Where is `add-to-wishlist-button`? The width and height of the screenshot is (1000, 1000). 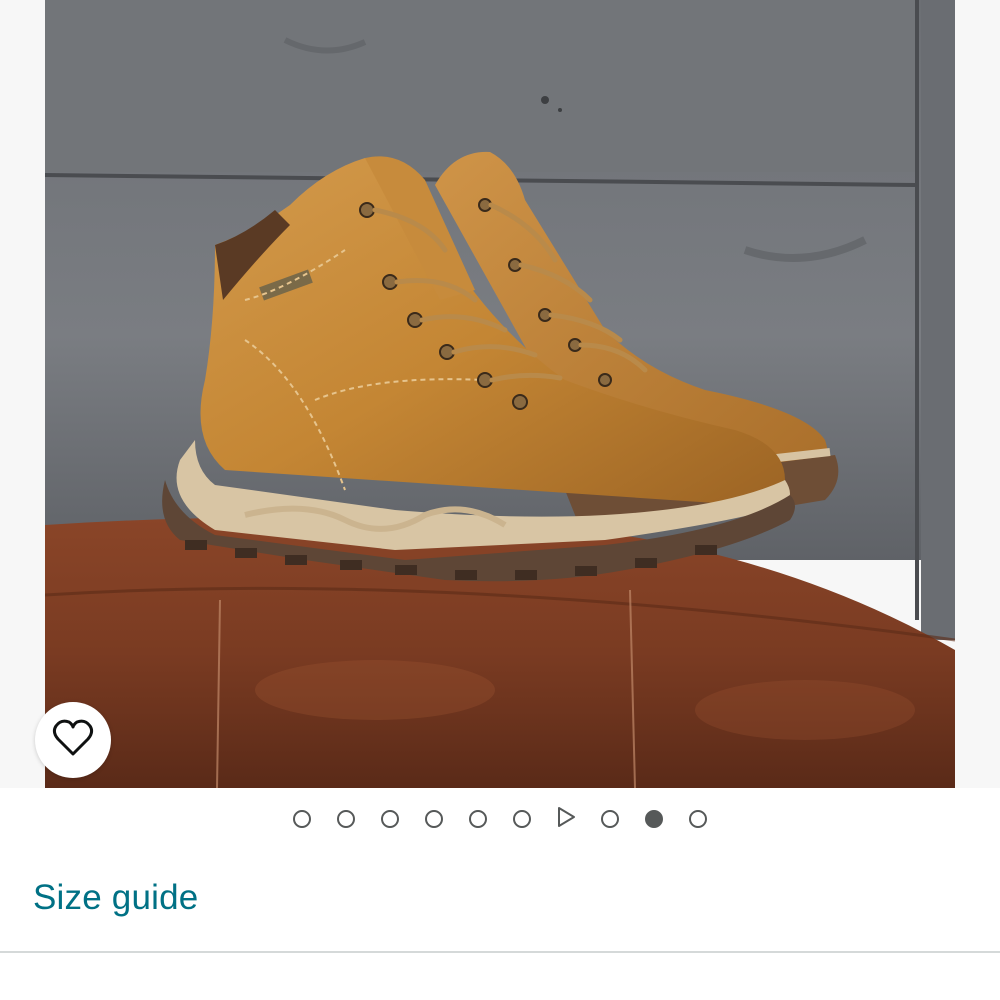 add-to-wishlist-button is located at coordinates (73, 740).